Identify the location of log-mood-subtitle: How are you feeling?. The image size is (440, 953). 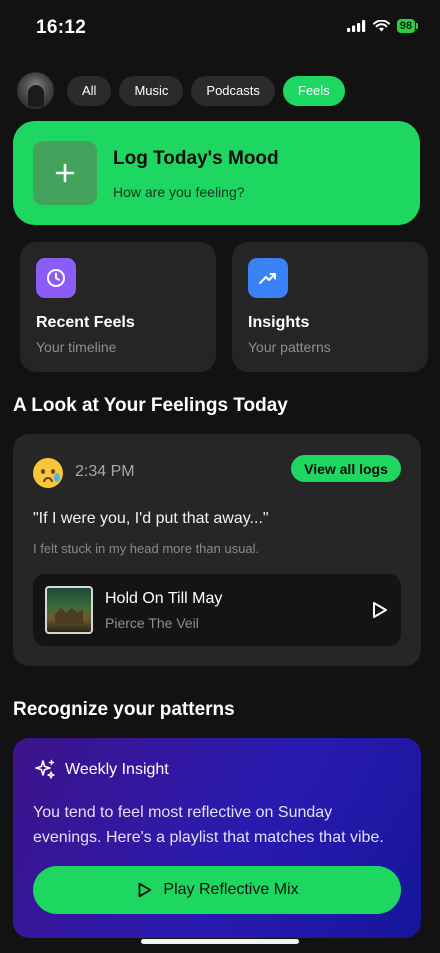
(179, 192).